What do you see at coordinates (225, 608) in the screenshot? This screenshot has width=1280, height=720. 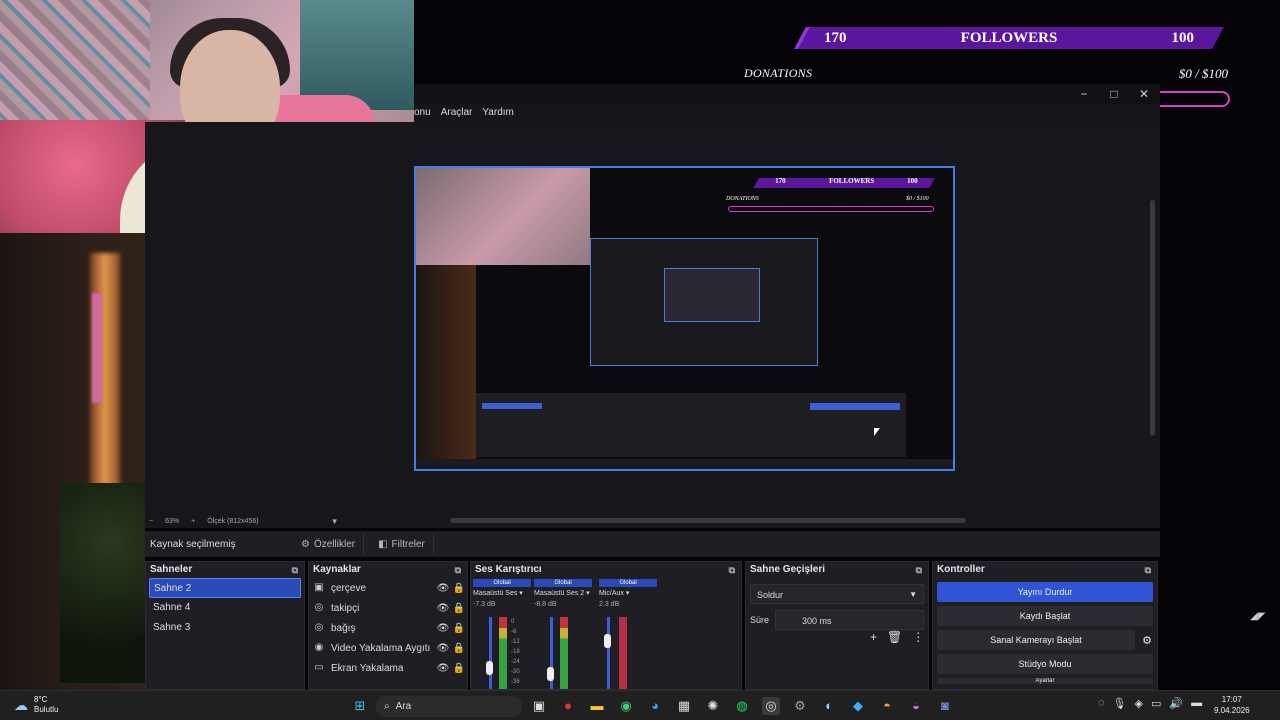 I see `scene-item: Sahne 4` at bounding box center [225, 608].